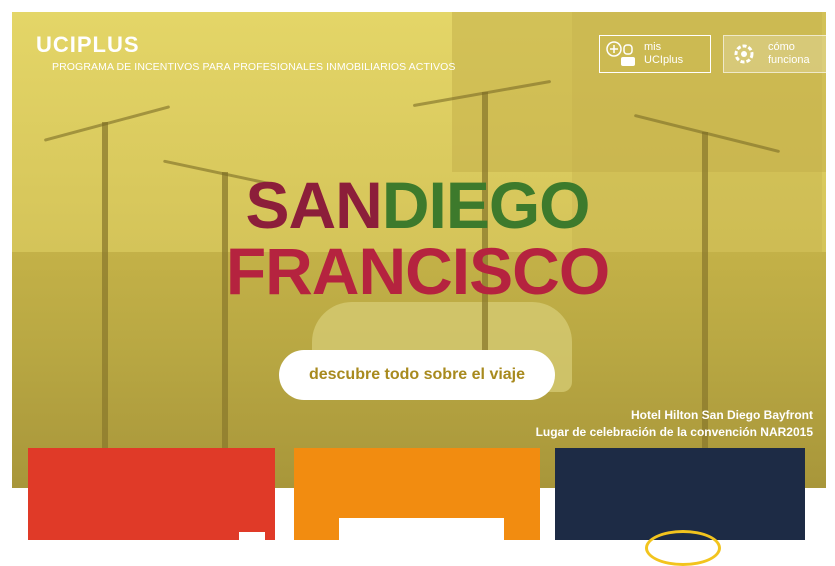  I want to click on title-san: SAN, so click(313, 205).